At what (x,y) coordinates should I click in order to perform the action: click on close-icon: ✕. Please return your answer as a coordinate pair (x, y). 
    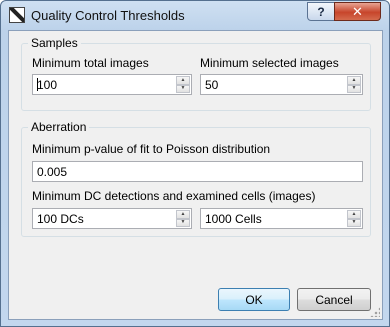
    Looking at the image, I should click on (357, 11).